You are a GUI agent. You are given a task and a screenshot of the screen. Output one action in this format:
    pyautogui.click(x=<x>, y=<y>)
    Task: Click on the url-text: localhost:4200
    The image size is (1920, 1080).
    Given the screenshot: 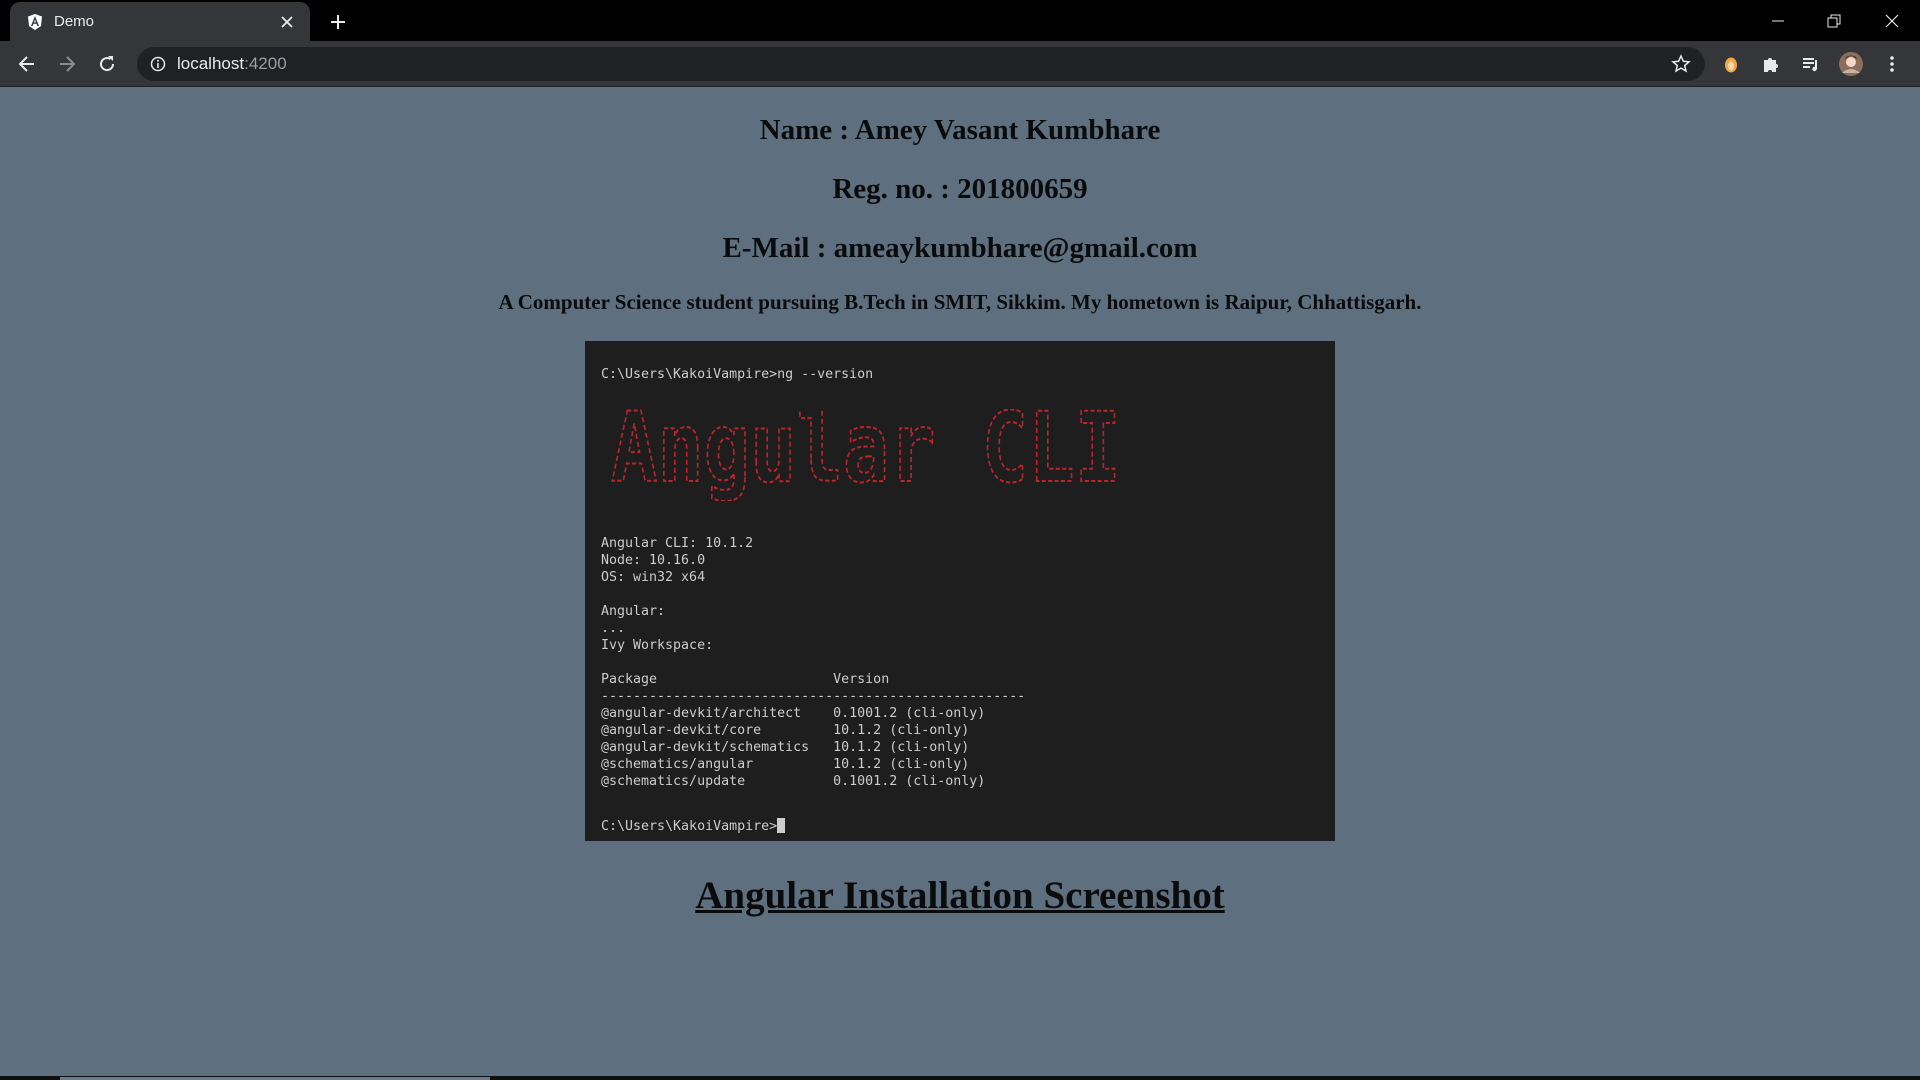 What is the action you would take?
    pyautogui.click(x=232, y=64)
    